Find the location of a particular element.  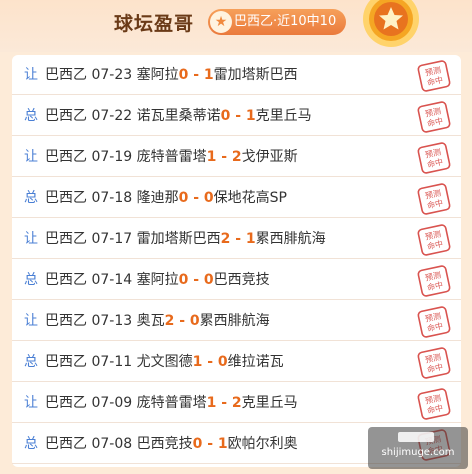

list-item: 让巴西乙 07-23 塞阿拉0 - 1雷加塔斯巴西 预测 命中 is located at coordinates (236, 75).